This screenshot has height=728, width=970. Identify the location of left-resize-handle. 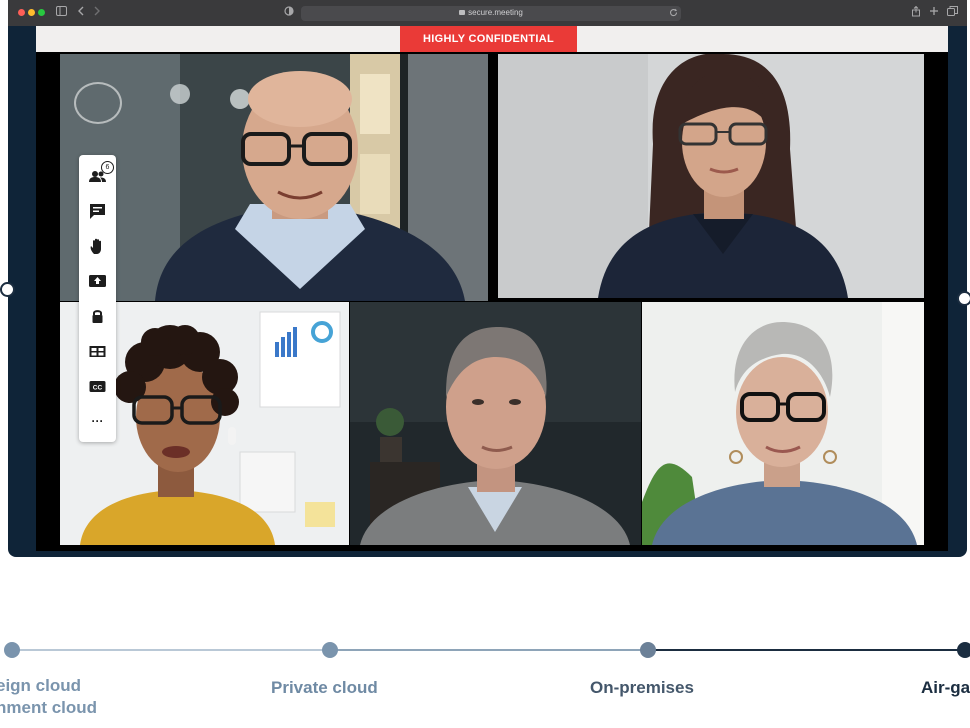
(7, 289).